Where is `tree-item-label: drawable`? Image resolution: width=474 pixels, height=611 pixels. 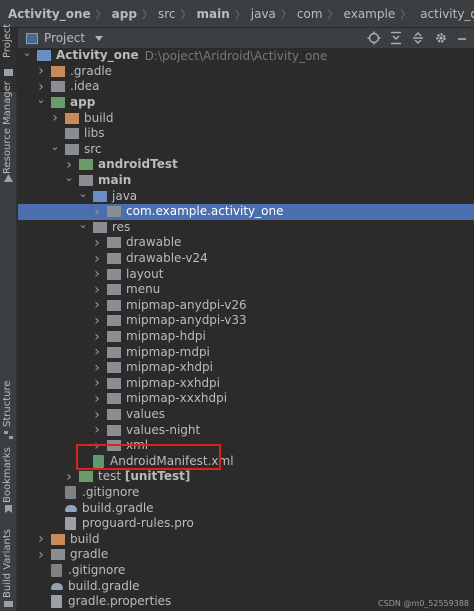
tree-item-label: drawable is located at coordinates (154, 242).